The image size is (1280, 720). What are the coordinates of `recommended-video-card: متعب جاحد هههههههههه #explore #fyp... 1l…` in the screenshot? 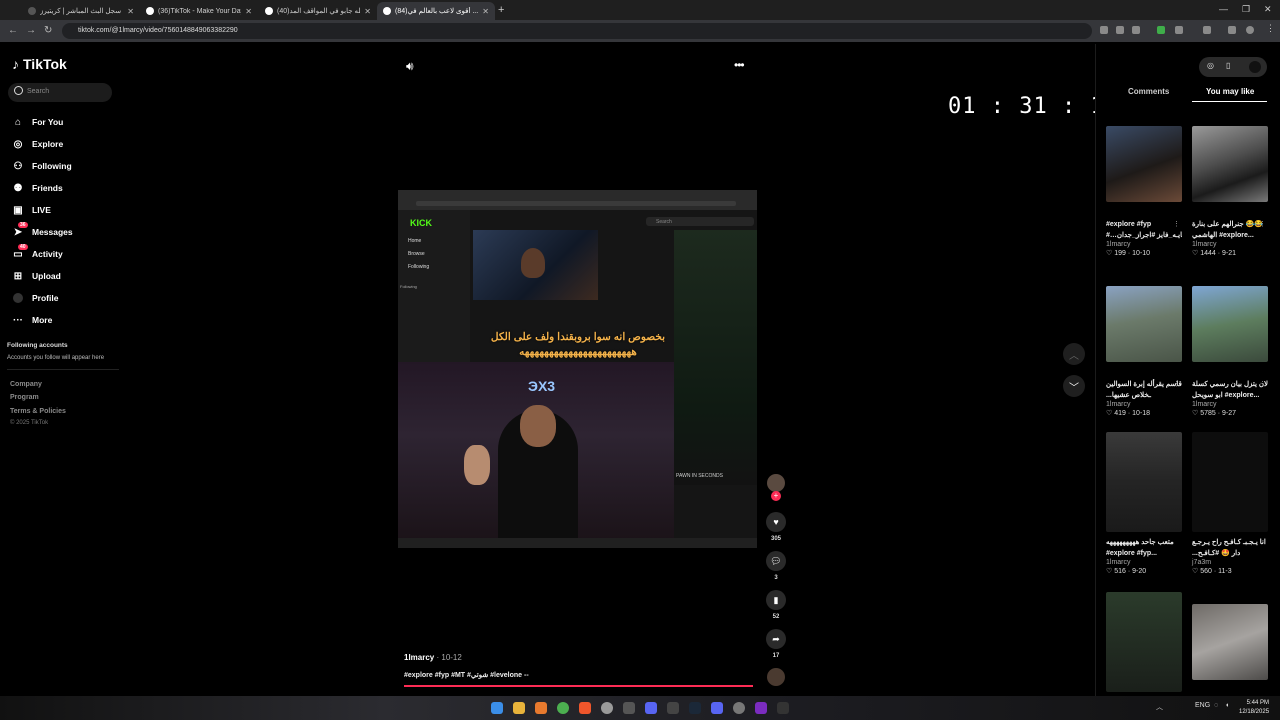 It's located at (1144, 503).